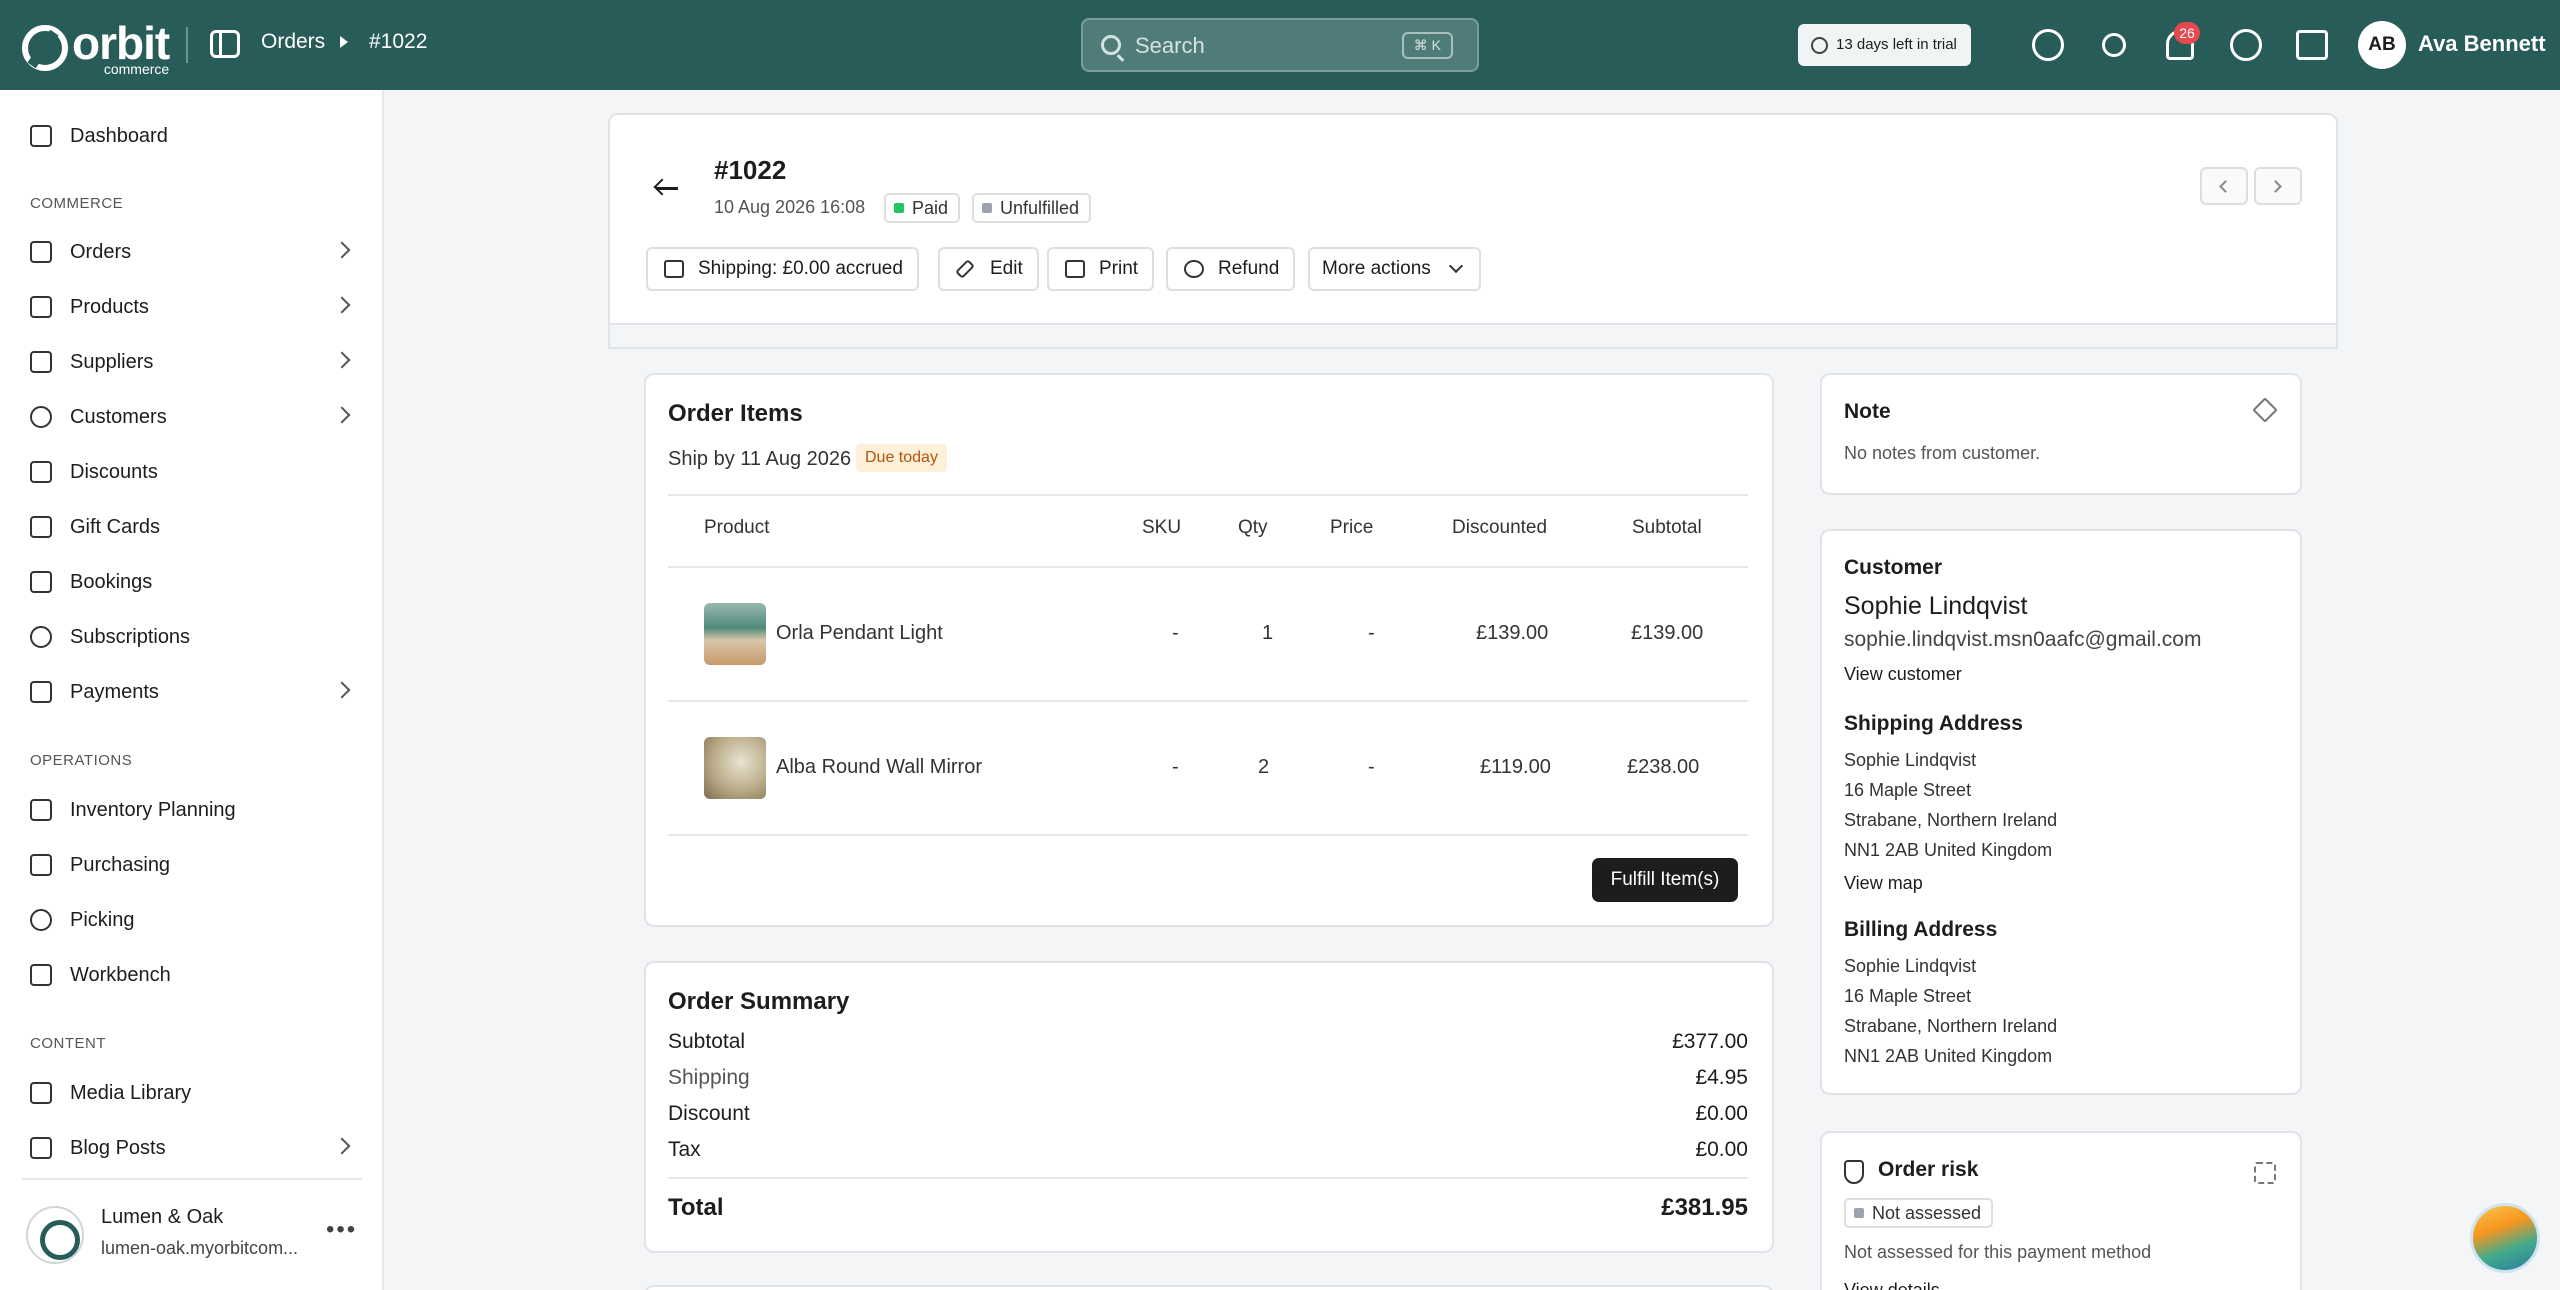 Image resolution: width=2560 pixels, height=1290 pixels. Describe the element at coordinates (398, 41) in the screenshot. I see `breadcrumb-current: #1022` at that location.